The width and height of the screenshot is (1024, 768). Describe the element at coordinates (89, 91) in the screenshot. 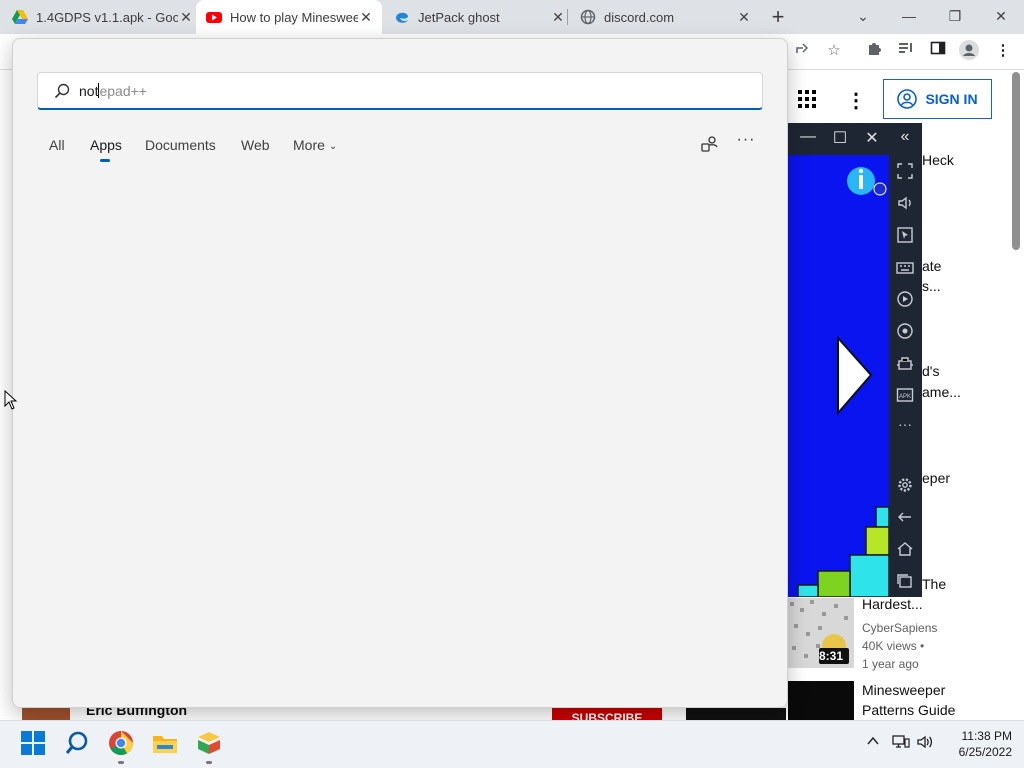

I see `search-typed-text: not` at that location.